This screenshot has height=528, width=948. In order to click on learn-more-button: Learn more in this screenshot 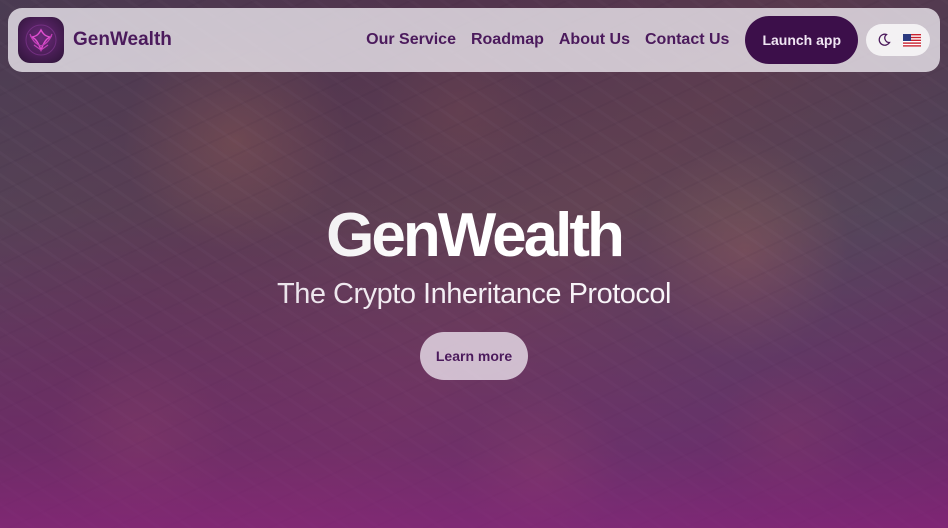, I will do `click(474, 356)`.